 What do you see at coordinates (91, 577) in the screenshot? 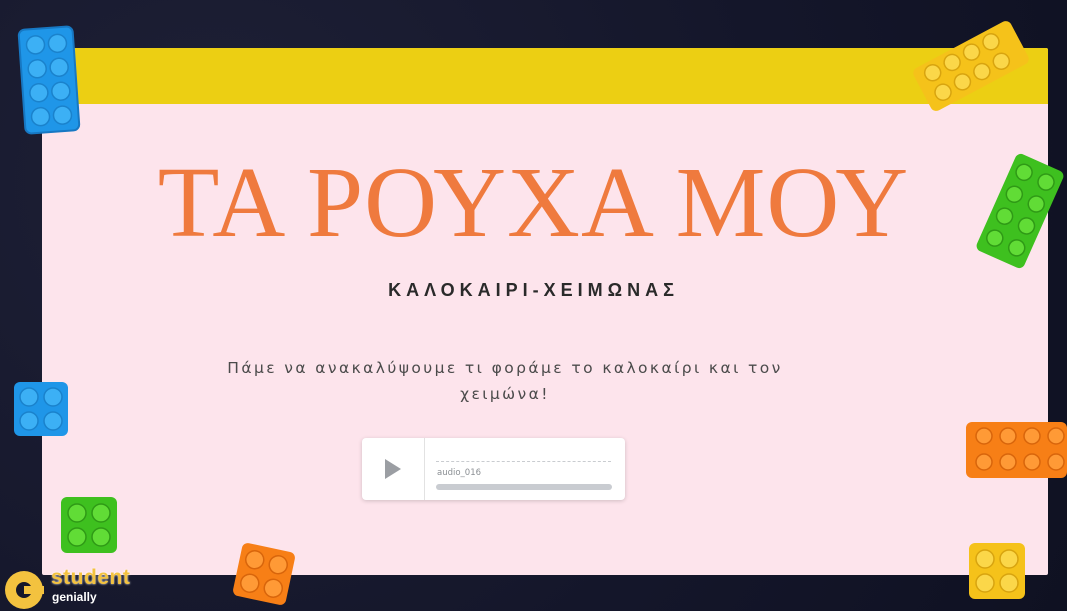
I see `student-label: student` at bounding box center [91, 577].